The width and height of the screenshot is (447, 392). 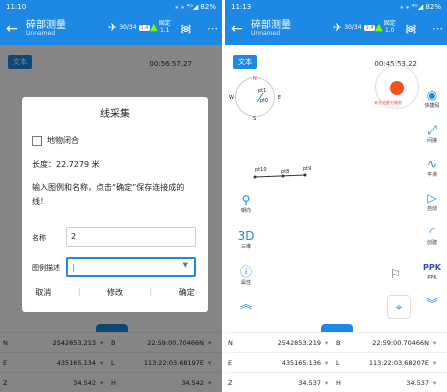 What do you see at coordinates (261, 170) in the screenshot?
I see `point-label: pt10` at bounding box center [261, 170].